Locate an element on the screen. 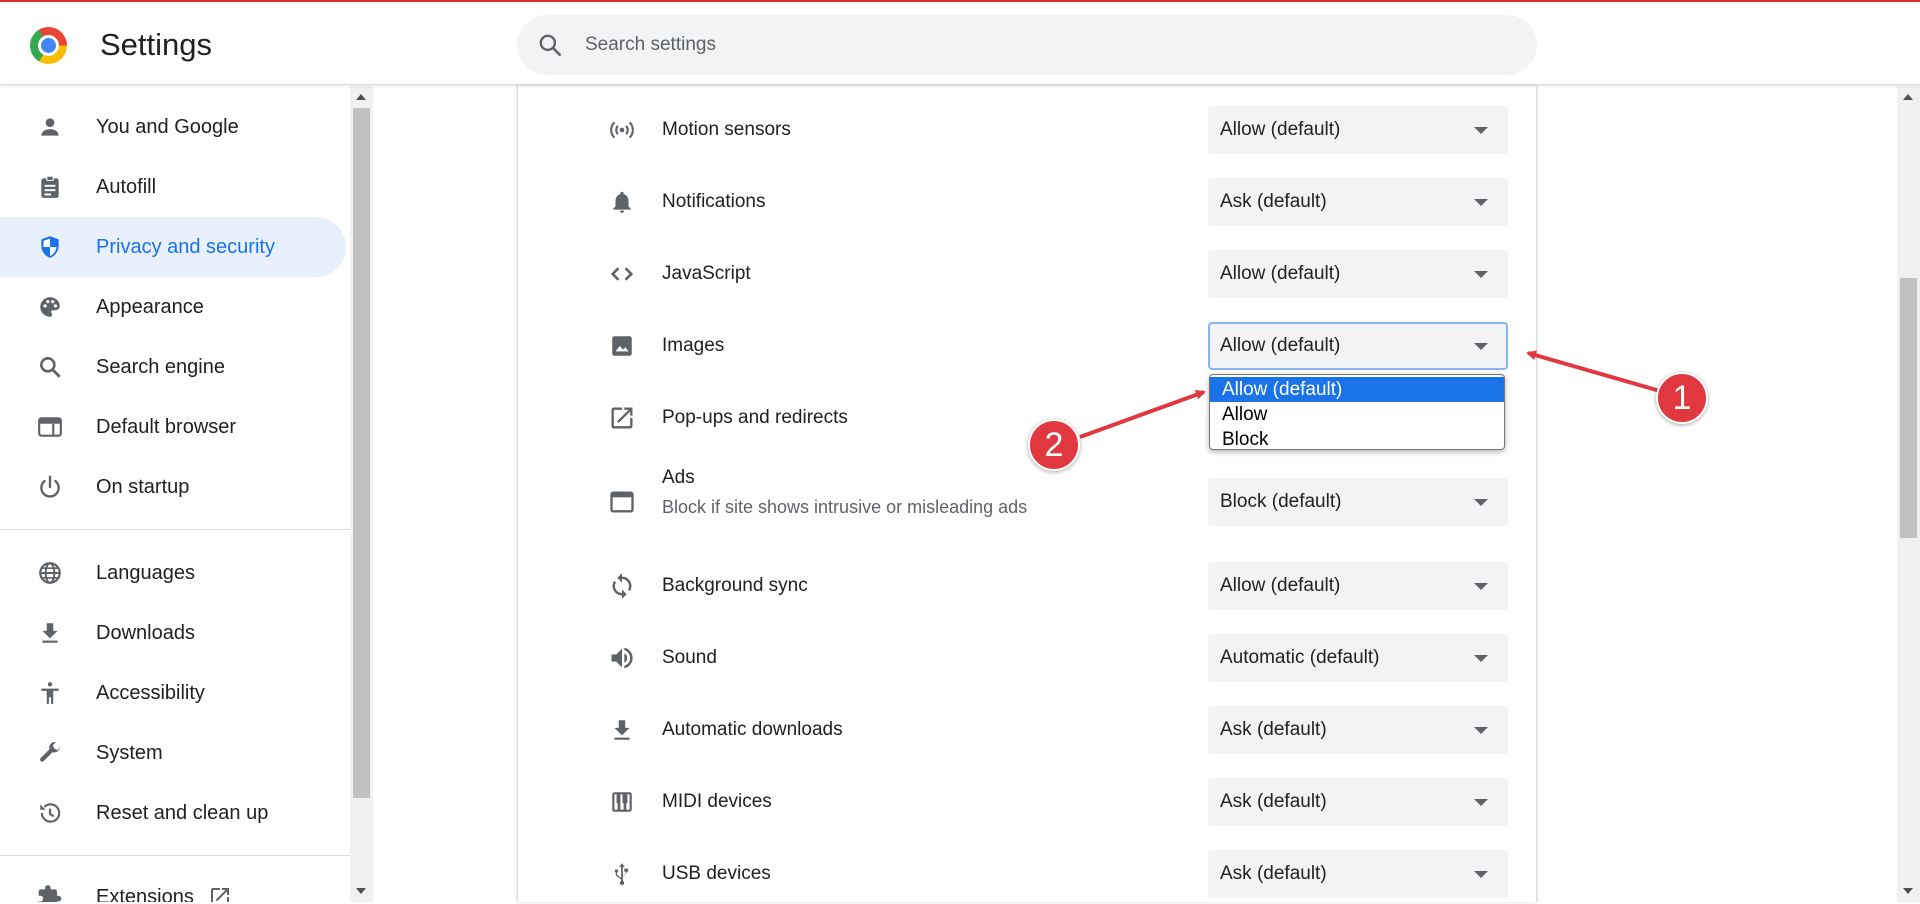  permission-label: Background sync is located at coordinates (735, 585).